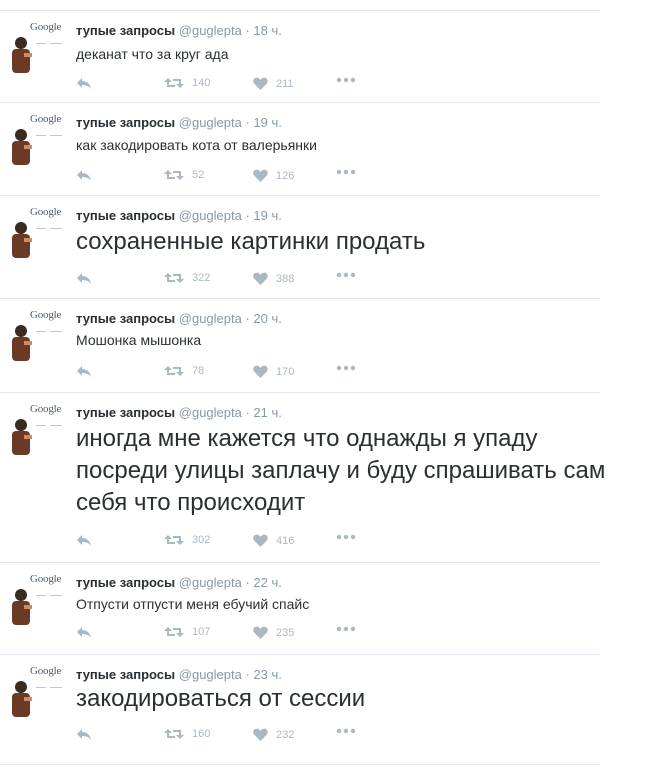 The height and width of the screenshot is (776, 658). What do you see at coordinates (226, 737) in the screenshot?
I see `tweet-actions: 160 232` at bounding box center [226, 737].